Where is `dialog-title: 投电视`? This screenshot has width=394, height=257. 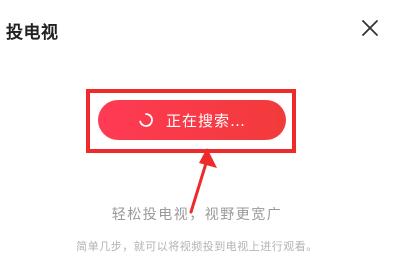
dialog-title: 投电视 is located at coordinates (32, 33).